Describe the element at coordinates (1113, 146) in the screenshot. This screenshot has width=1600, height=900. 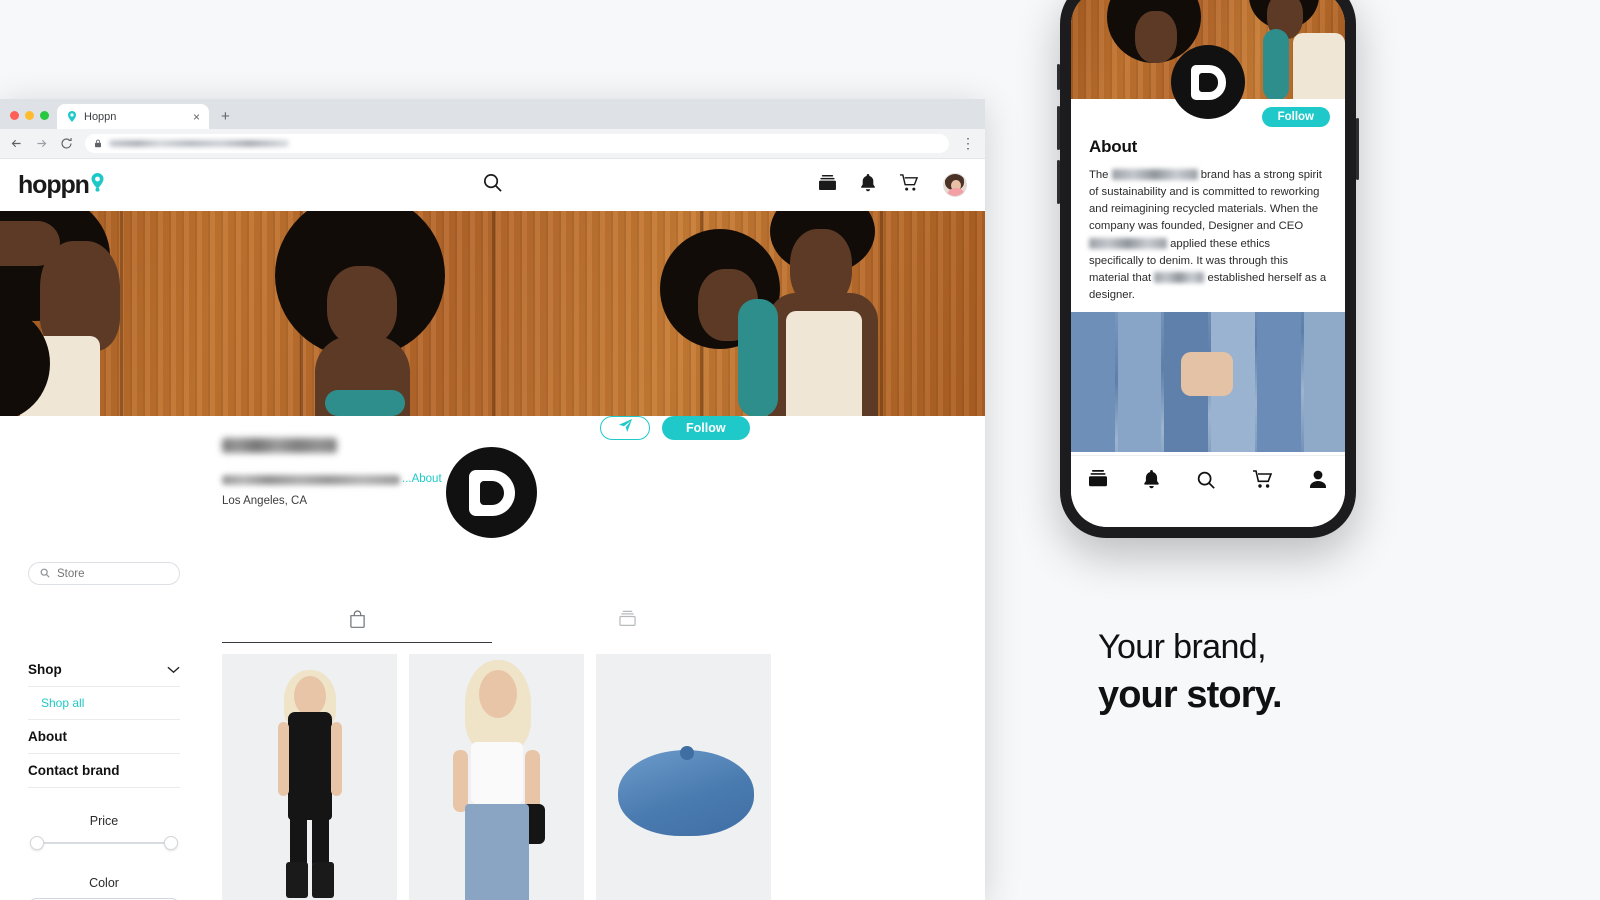
I see `about-heading: About` at that location.